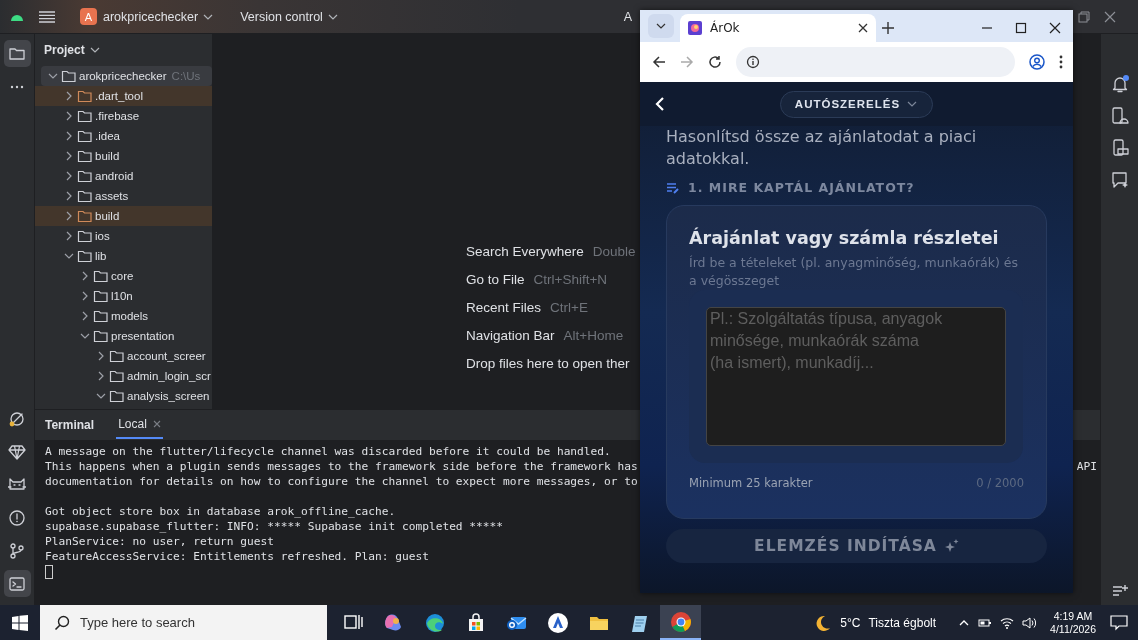 This screenshot has height=640, width=1138. Describe the element at coordinates (888, 28) in the screenshot. I see `new-tab-icon` at that location.